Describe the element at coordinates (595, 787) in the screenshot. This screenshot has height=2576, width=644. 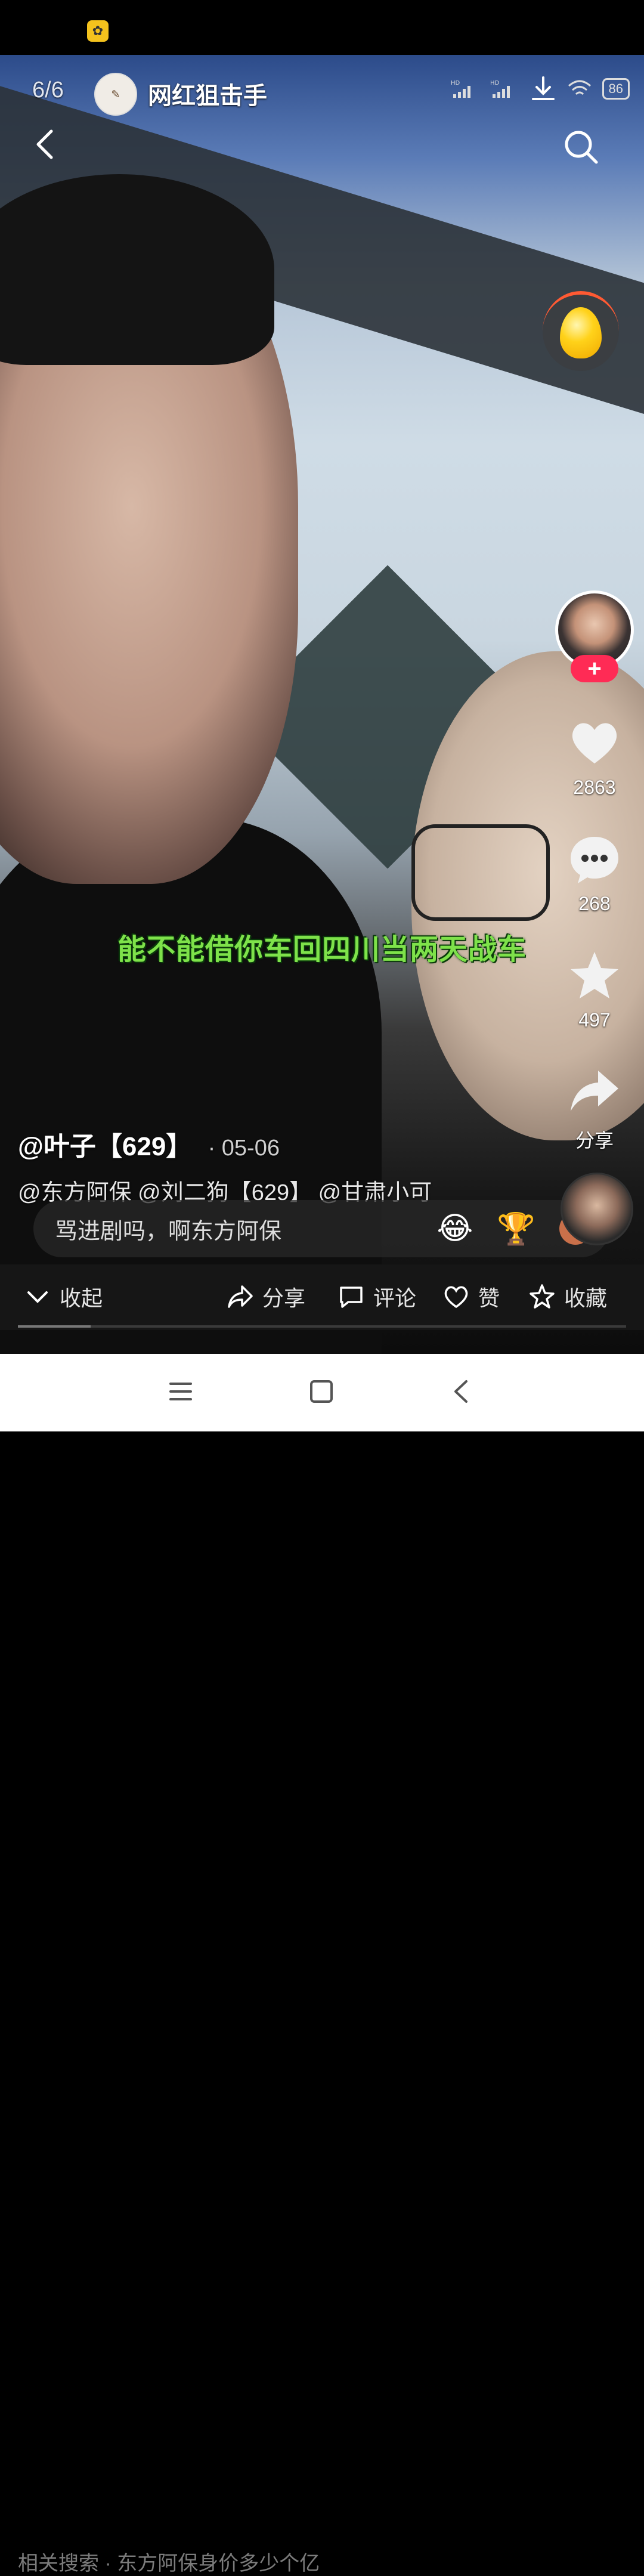
I see `like-count: 2863` at that location.